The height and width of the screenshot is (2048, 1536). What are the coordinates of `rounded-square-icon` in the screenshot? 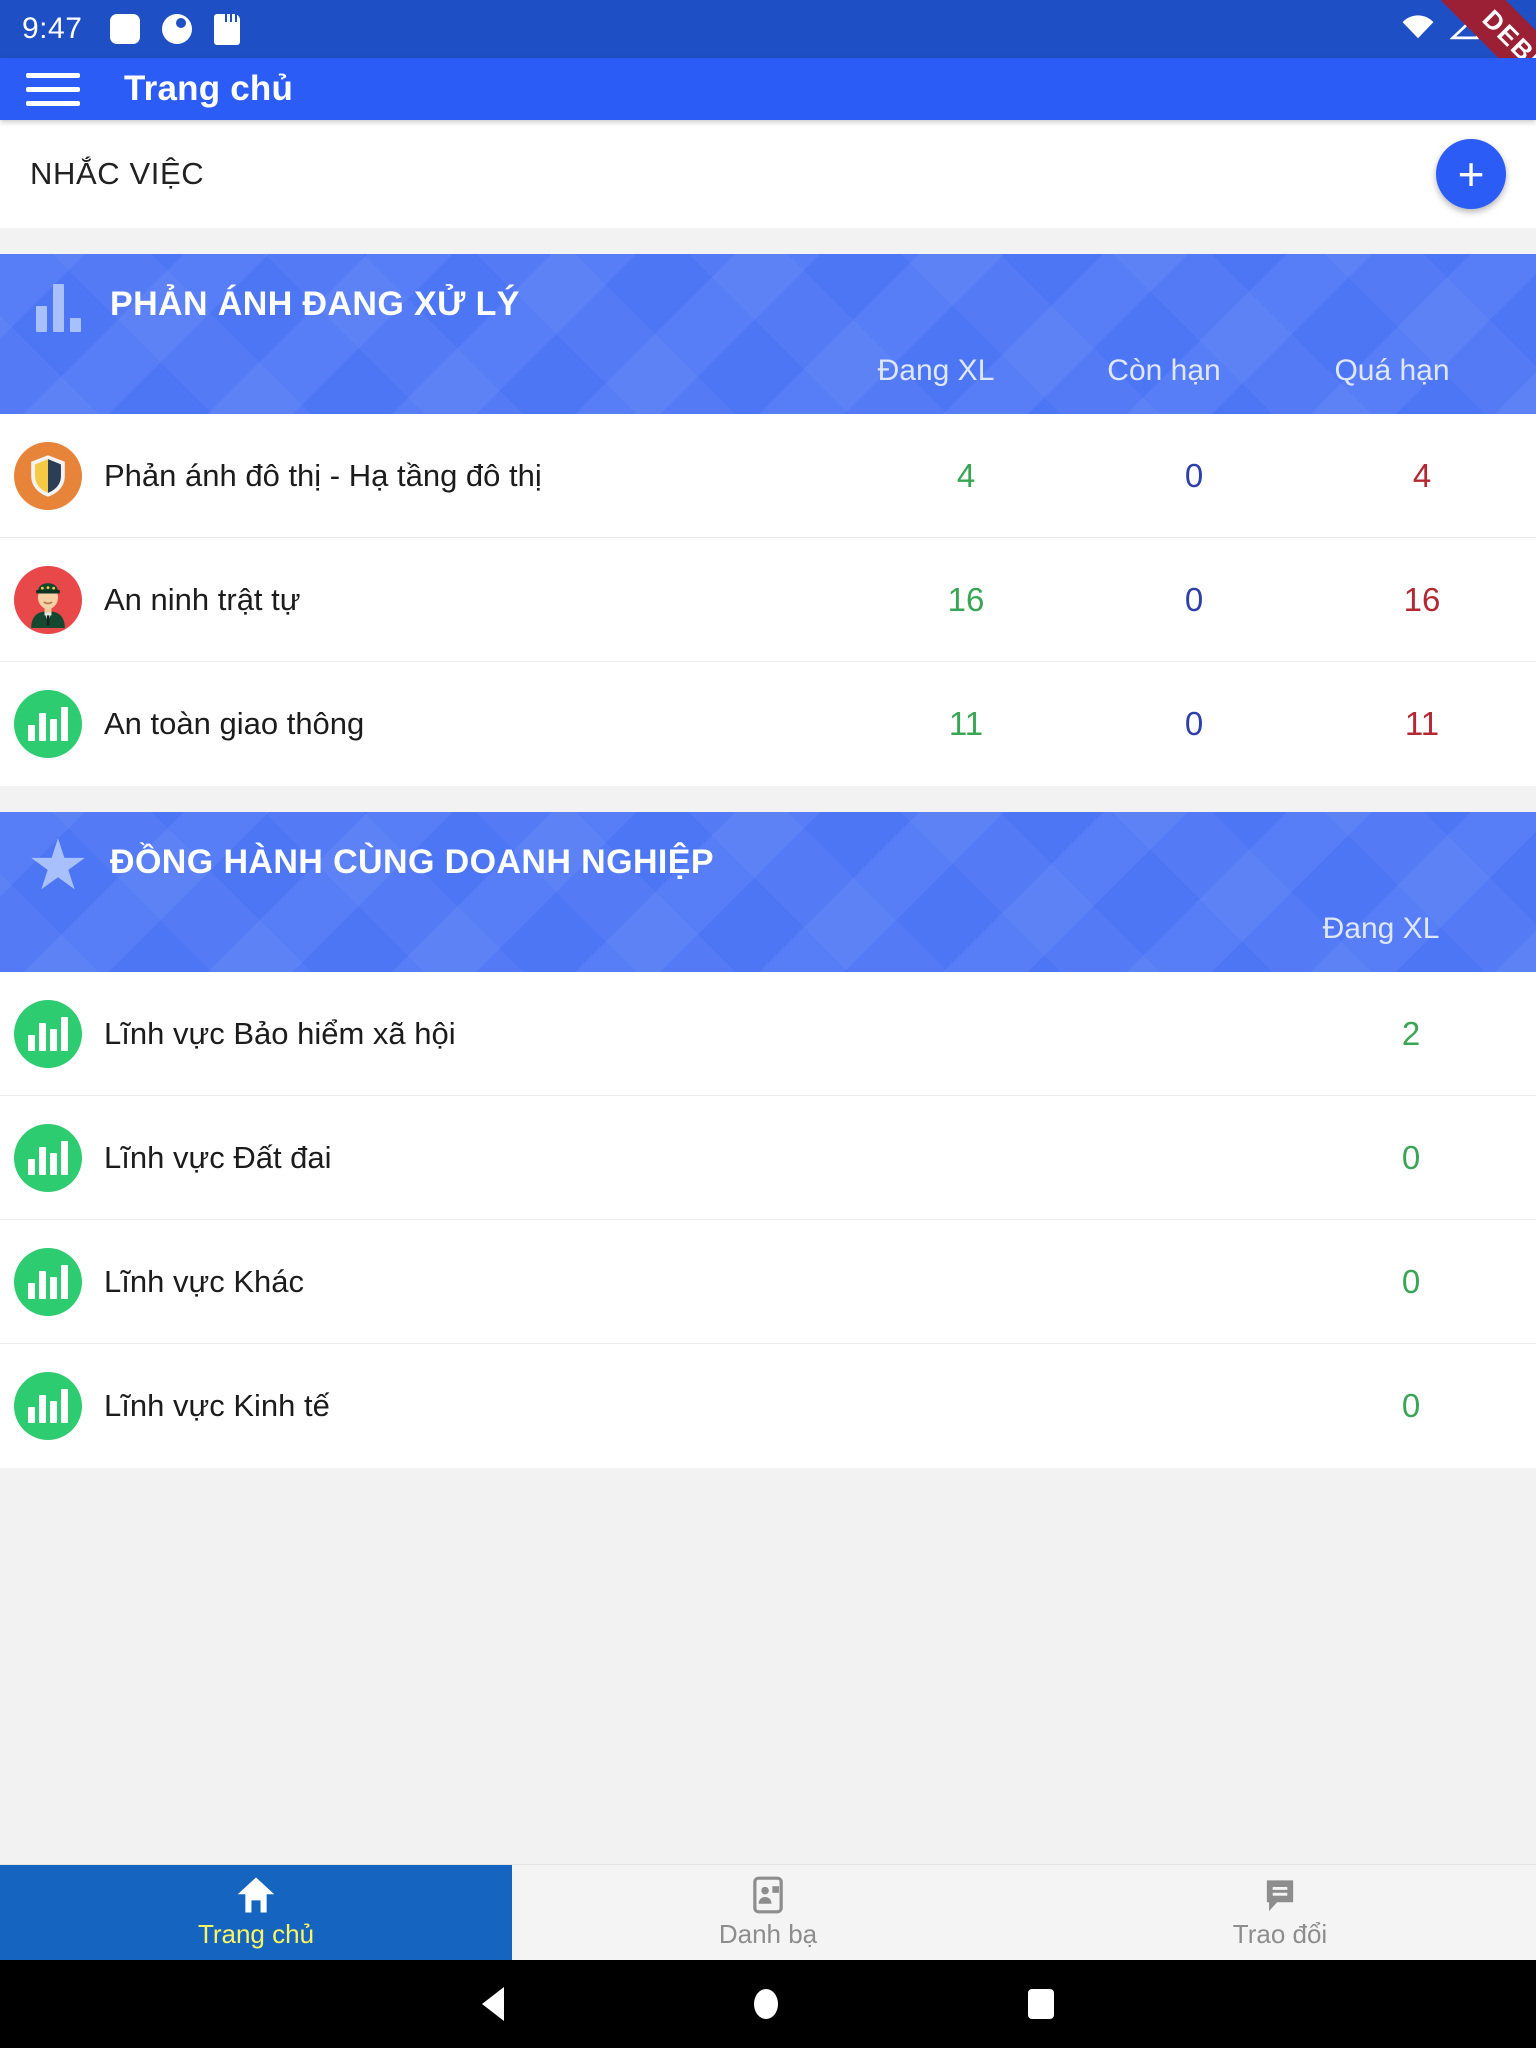 It's located at (125, 29).